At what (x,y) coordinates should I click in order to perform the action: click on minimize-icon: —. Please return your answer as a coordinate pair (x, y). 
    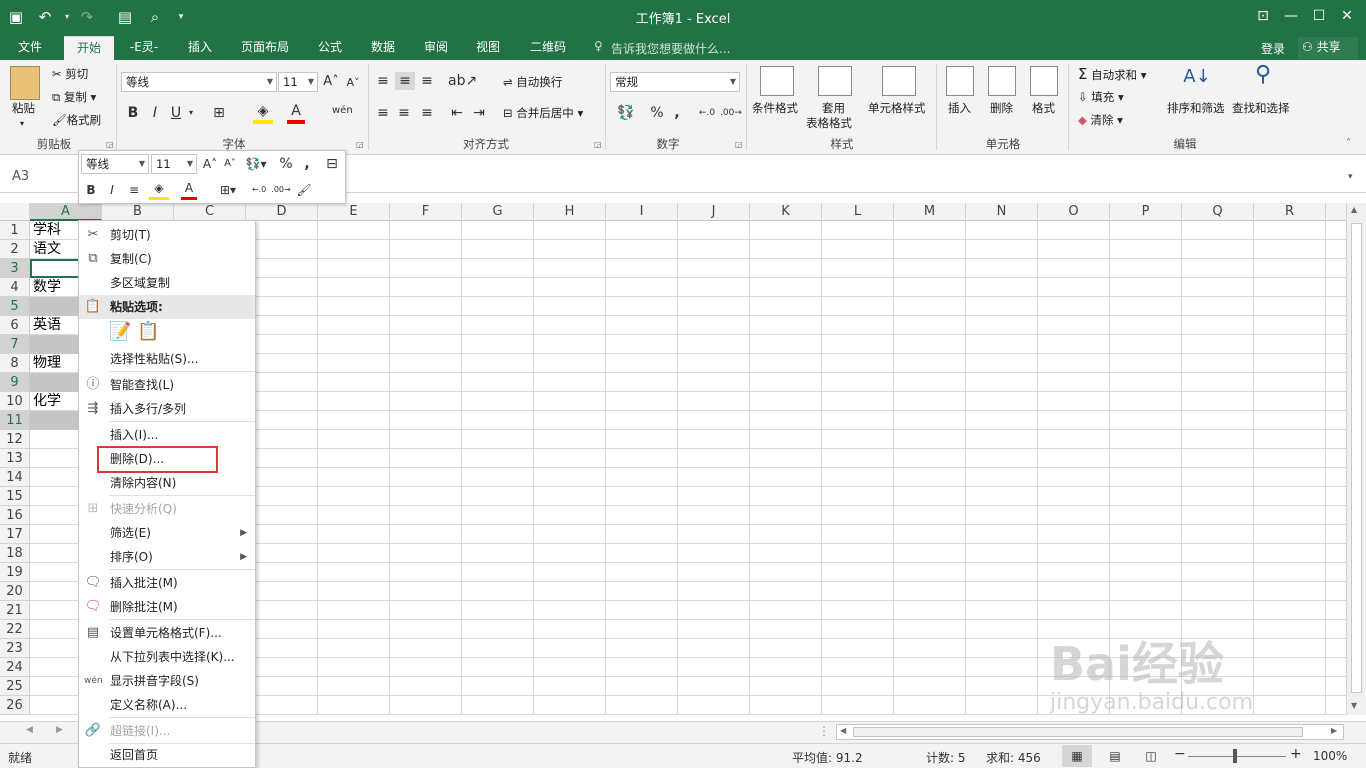
    Looking at the image, I should click on (1291, 16).